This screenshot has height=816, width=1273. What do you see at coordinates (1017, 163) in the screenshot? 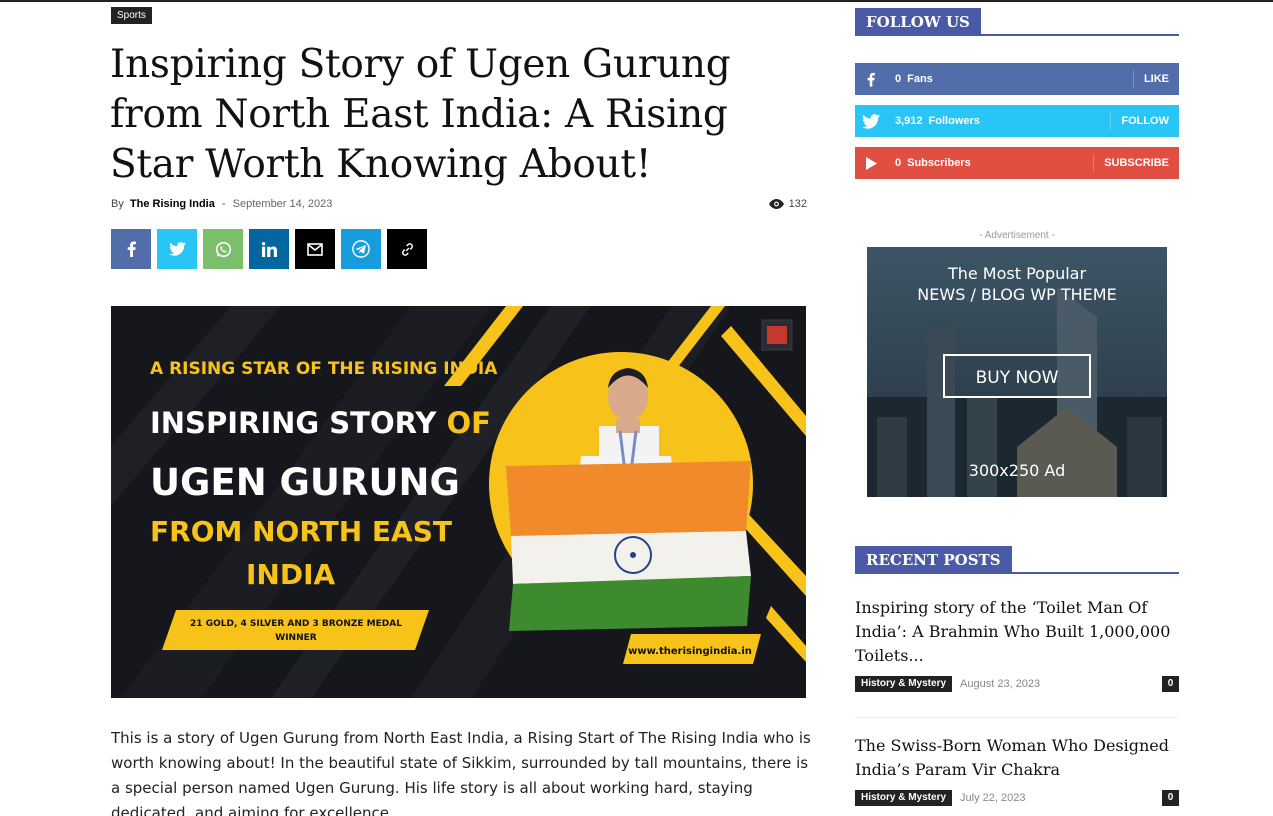
I see `social-youtube-row: 0 Subscribers SUBSCRIBE` at bounding box center [1017, 163].